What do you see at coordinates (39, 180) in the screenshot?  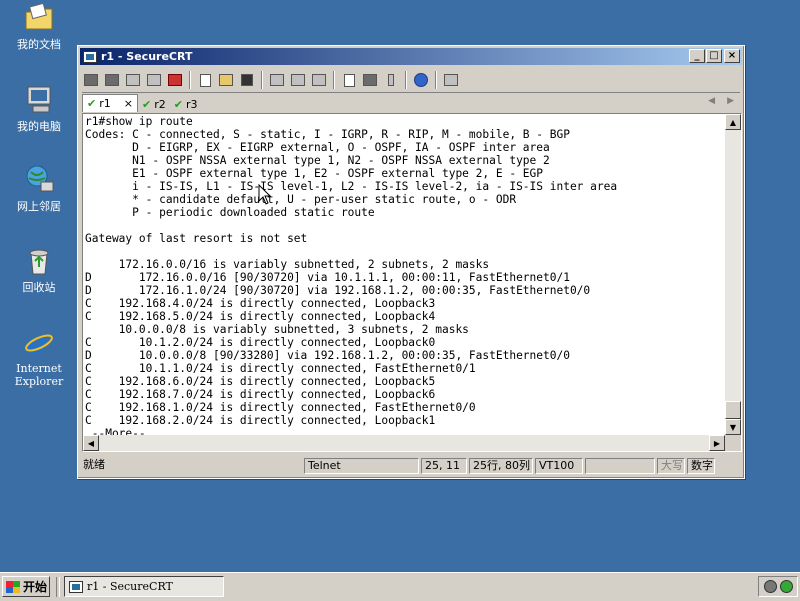 I see `network-places-icon` at bounding box center [39, 180].